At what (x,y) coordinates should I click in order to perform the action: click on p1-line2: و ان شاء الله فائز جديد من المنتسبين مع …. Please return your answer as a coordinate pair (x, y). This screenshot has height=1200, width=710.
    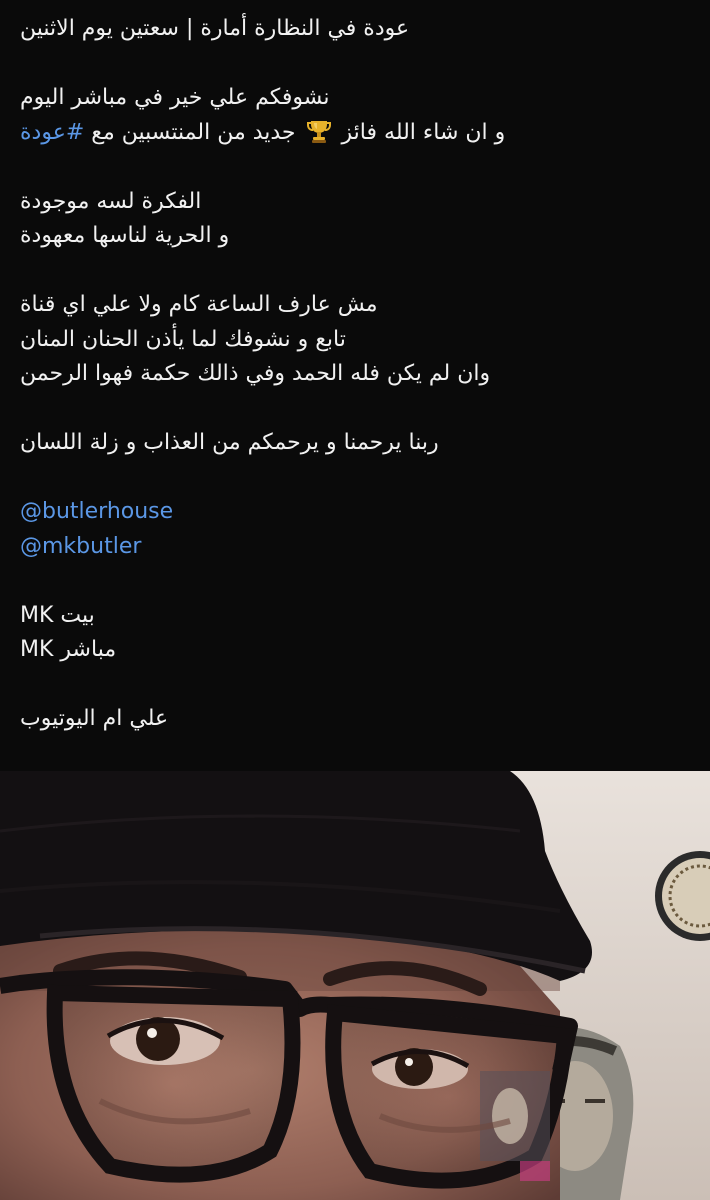
    Looking at the image, I should click on (354, 133).